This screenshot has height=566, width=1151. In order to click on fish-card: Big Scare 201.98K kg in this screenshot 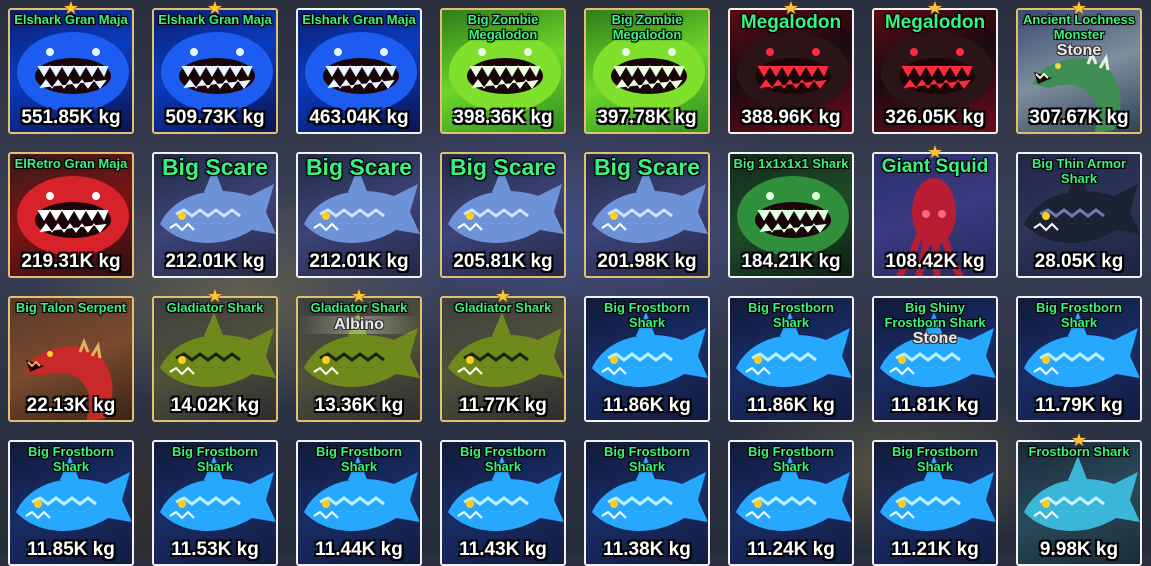, I will do `click(647, 215)`.